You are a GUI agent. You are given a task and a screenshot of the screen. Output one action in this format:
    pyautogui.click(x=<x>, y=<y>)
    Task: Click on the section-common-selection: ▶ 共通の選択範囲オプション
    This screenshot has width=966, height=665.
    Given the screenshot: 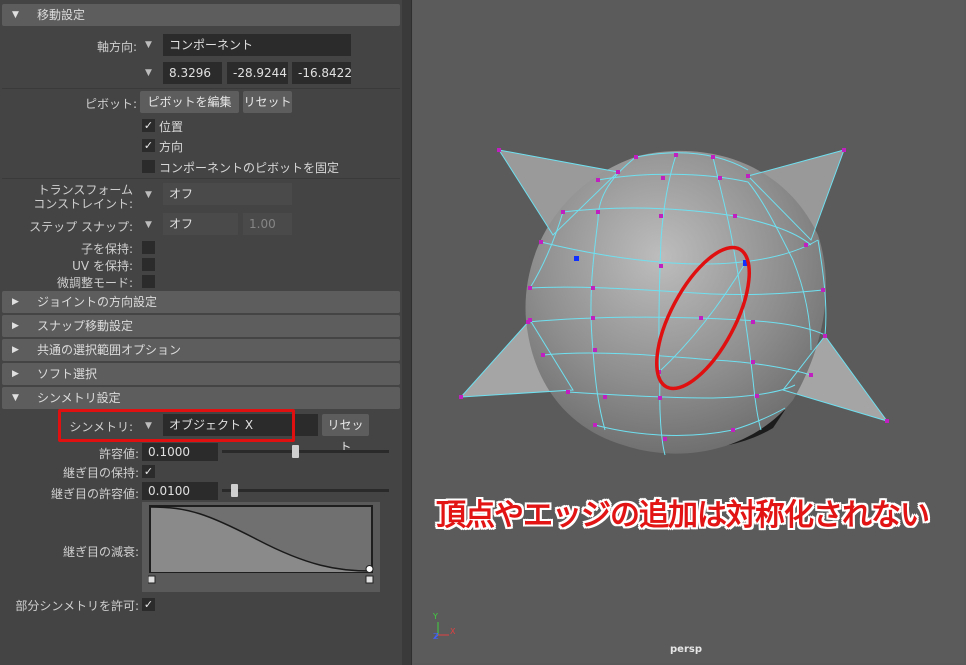 What is the action you would take?
    pyautogui.click(x=201, y=350)
    